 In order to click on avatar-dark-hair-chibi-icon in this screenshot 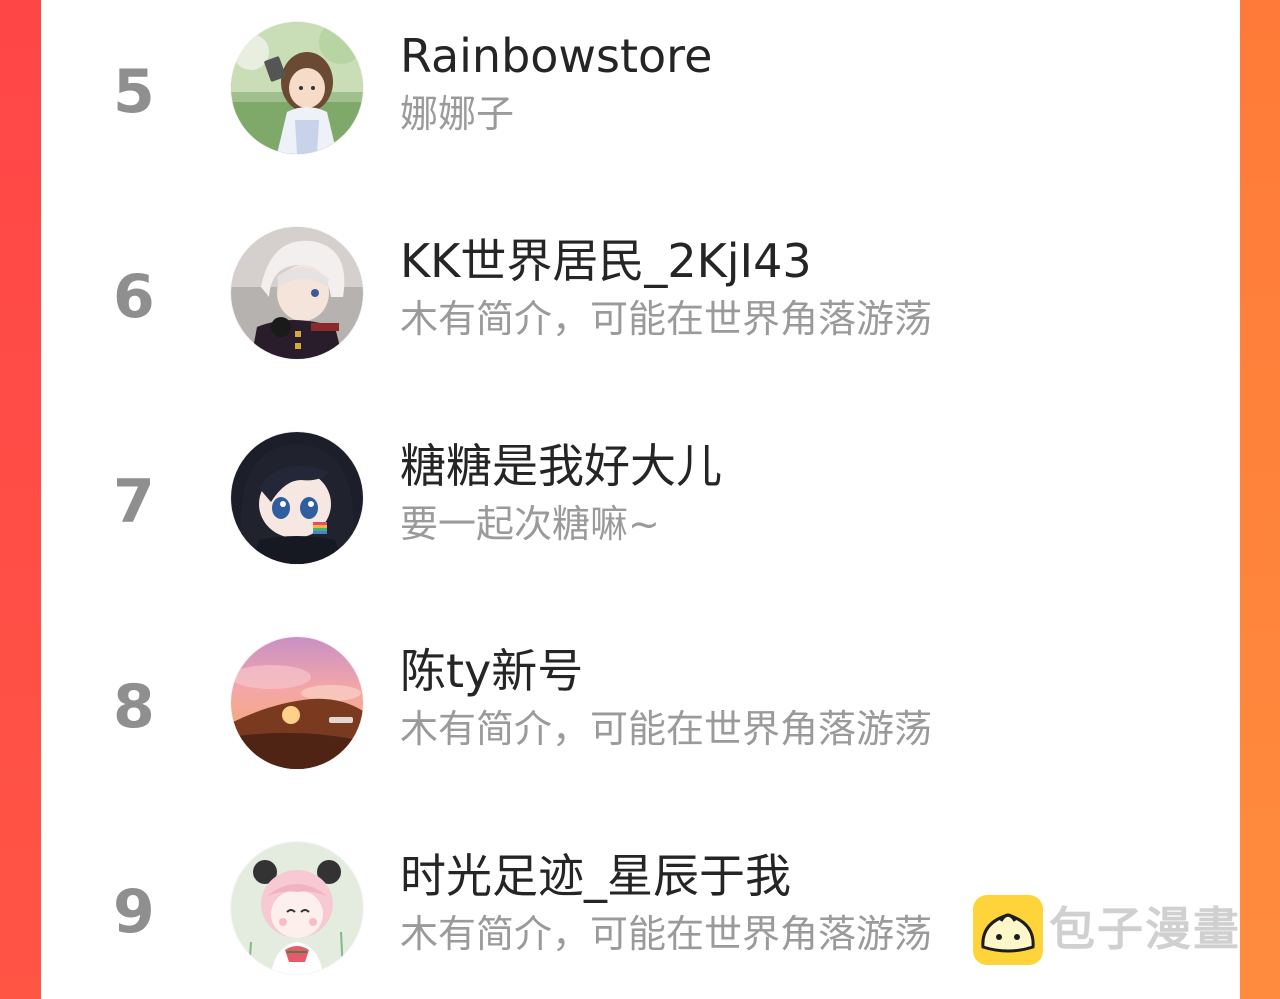, I will do `click(297, 498)`.